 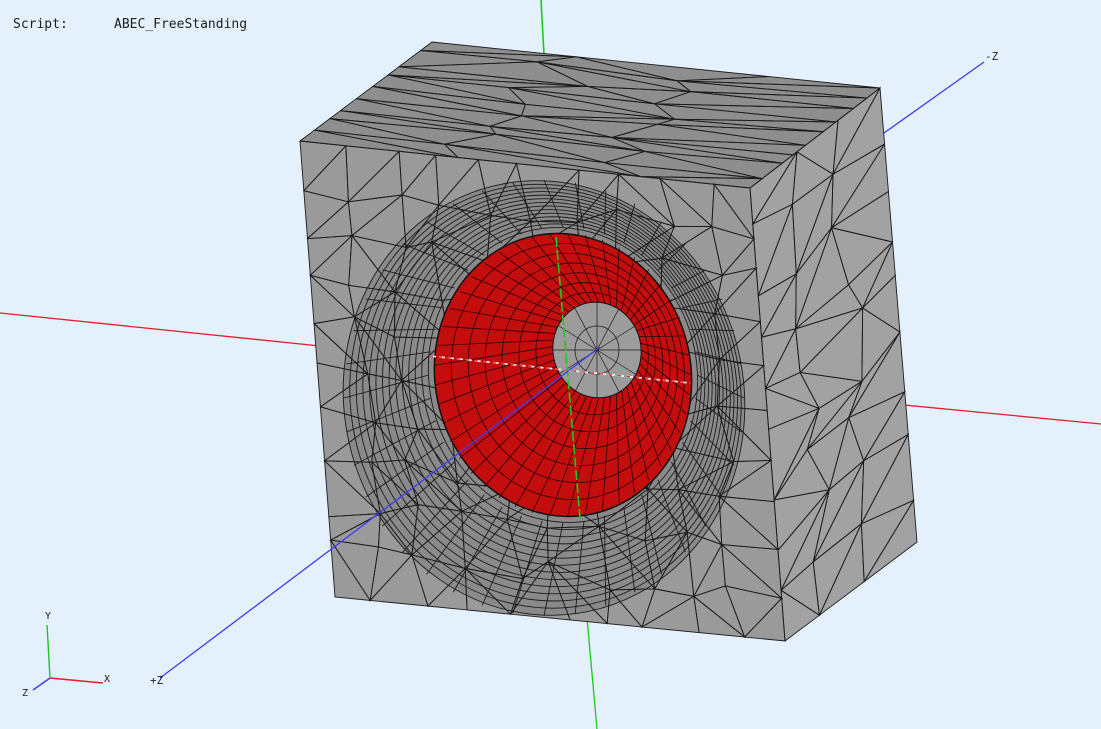 What do you see at coordinates (157, 680) in the screenshot?
I see `pos-z-axis-label: +Z` at bounding box center [157, 680].